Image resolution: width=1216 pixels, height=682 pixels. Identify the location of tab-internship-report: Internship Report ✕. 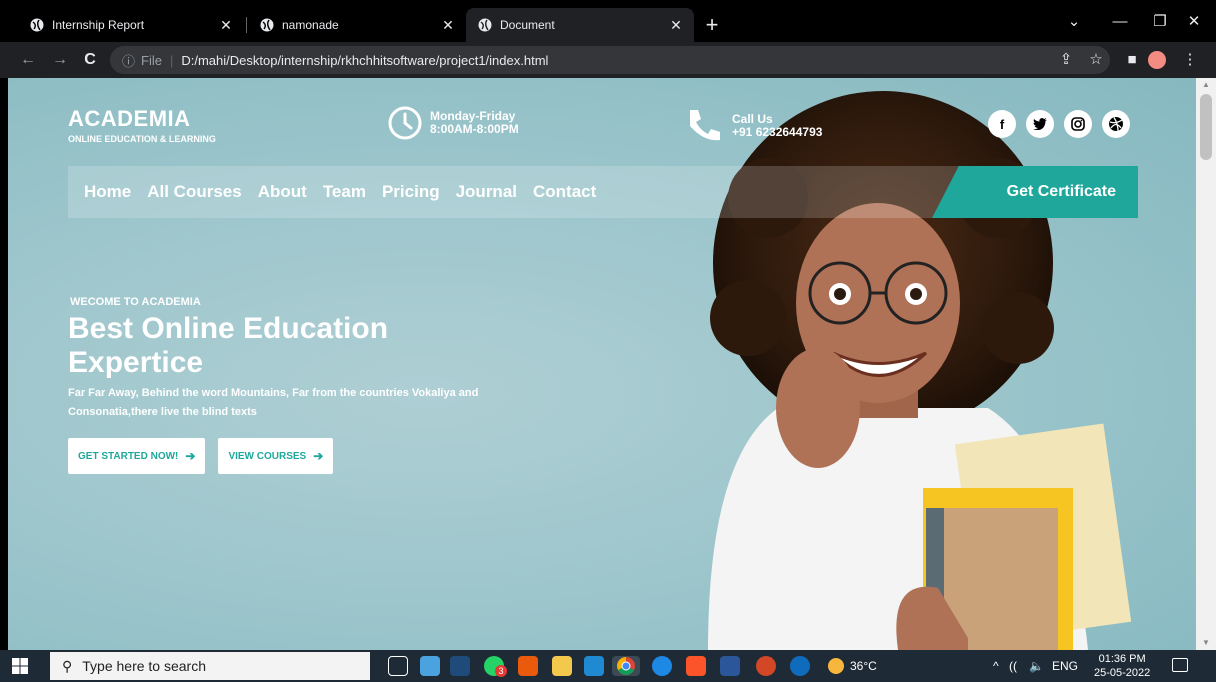
(131, 25).